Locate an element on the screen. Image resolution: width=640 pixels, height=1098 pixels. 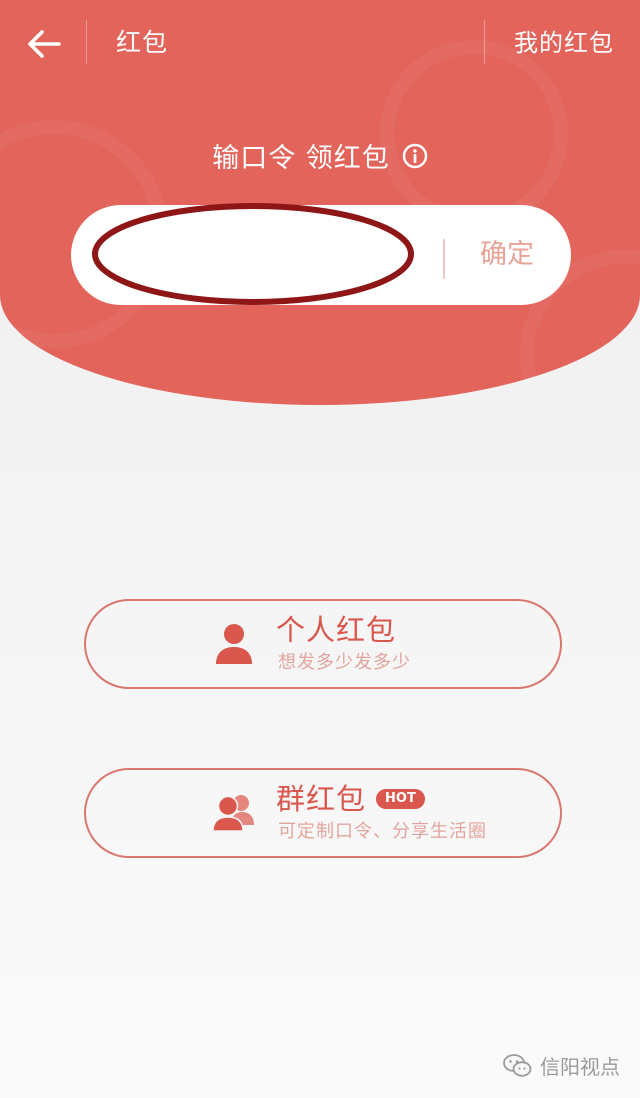
personal-red-packet-button: 个人红包 想发多少发多少 is located at coordinates (323, 644).